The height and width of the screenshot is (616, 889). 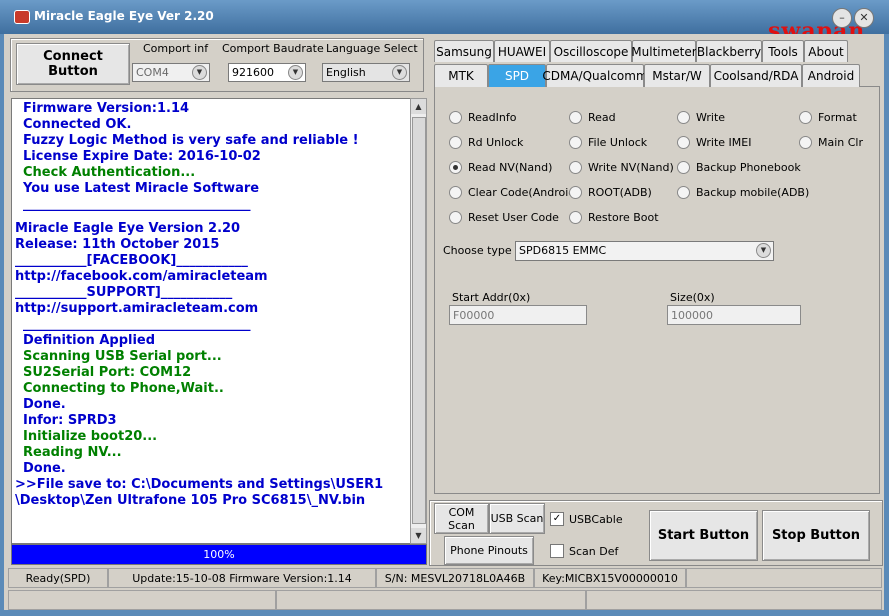 What do you see at coordinates (464, 51) in the screenshot?
I see `tab-samsung: Samsung` at bounding box center [464, 51].